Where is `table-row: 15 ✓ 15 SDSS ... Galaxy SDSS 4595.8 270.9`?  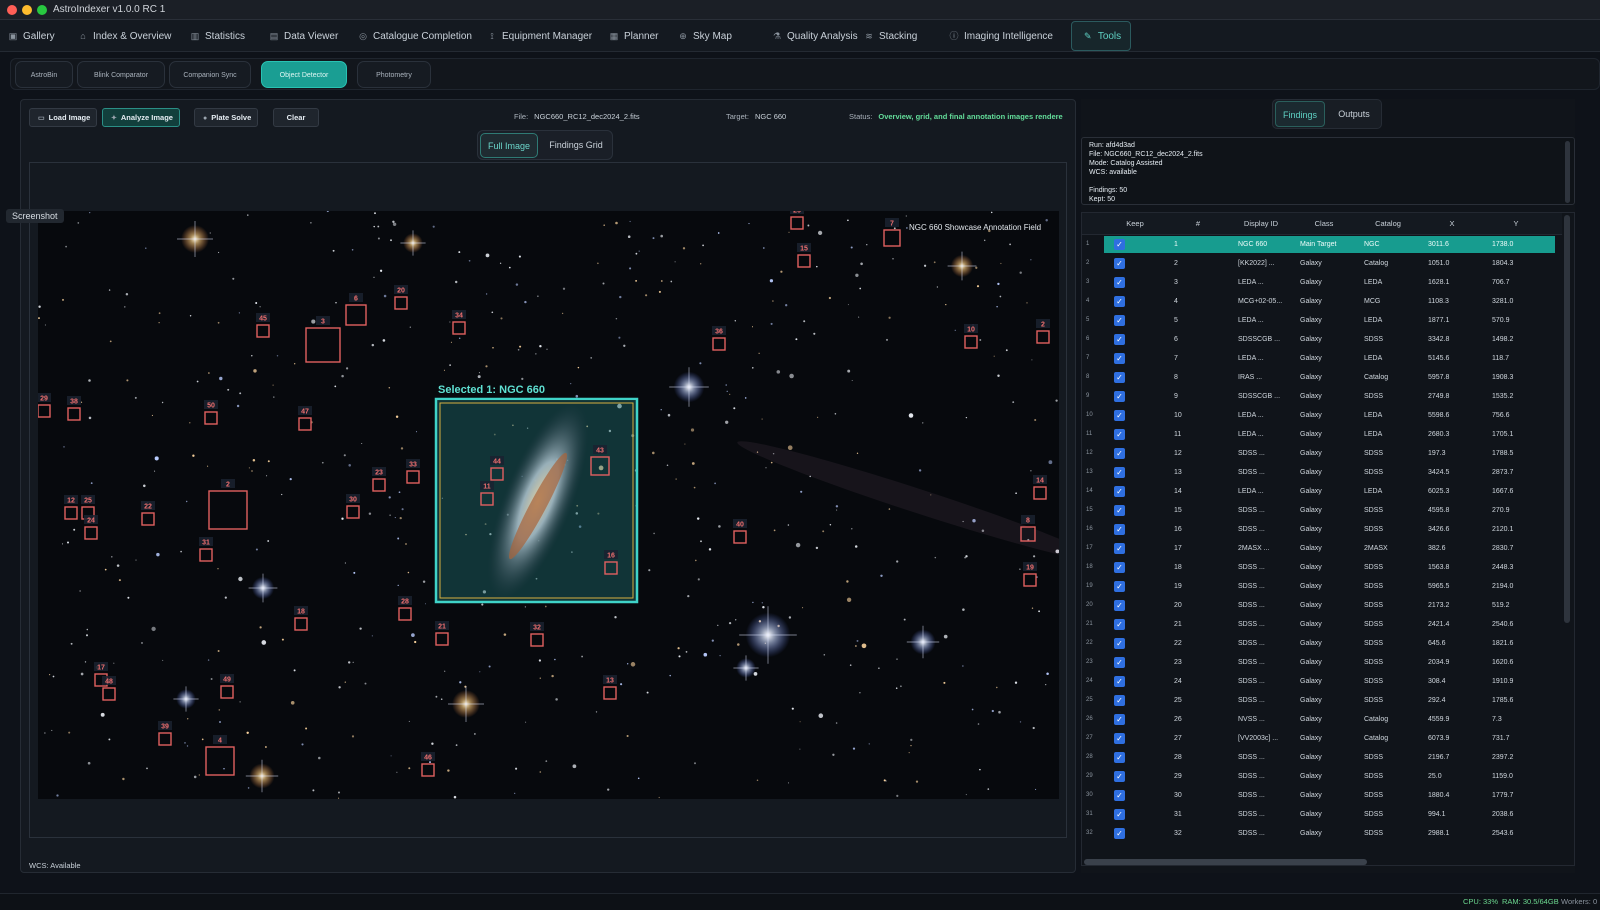
table-row: 15 ✓ 15 SDSS ... Galaxy SDSS 4595.8 270.9 is located at coordinates (1322, 510).